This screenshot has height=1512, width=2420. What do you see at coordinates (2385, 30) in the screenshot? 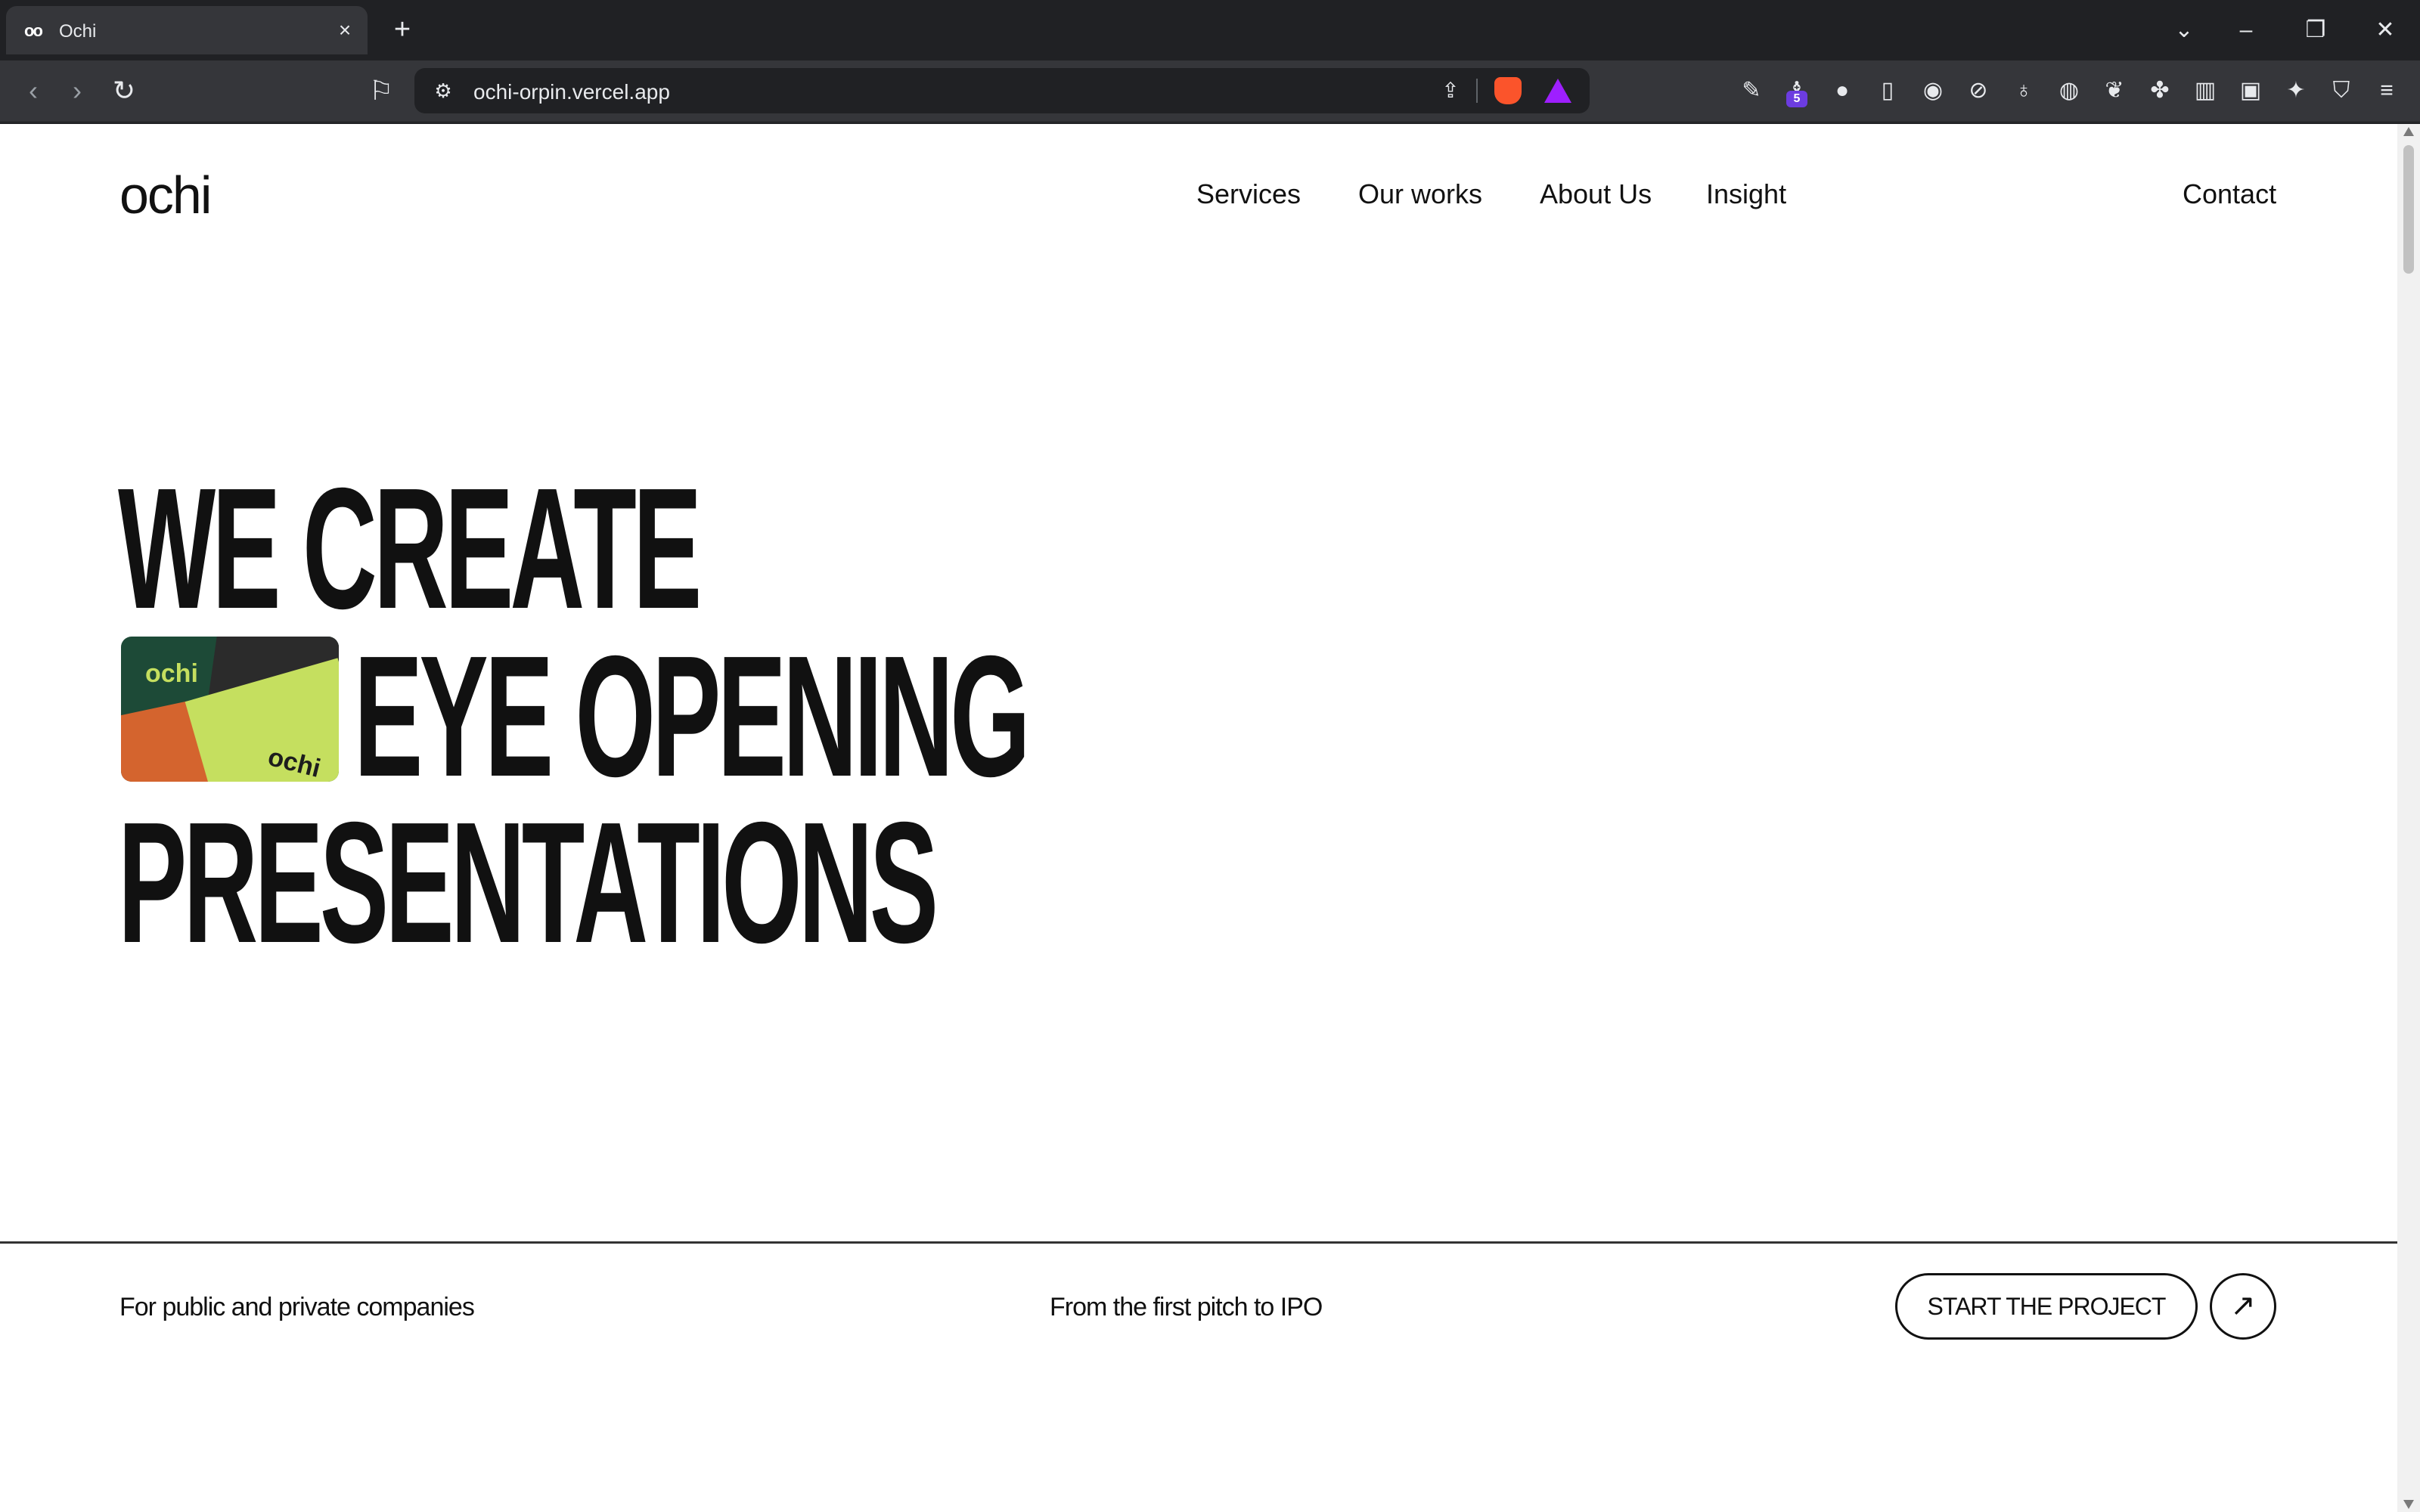
I see `close-window-icon: ✕` at bounding box center [2385, 30].